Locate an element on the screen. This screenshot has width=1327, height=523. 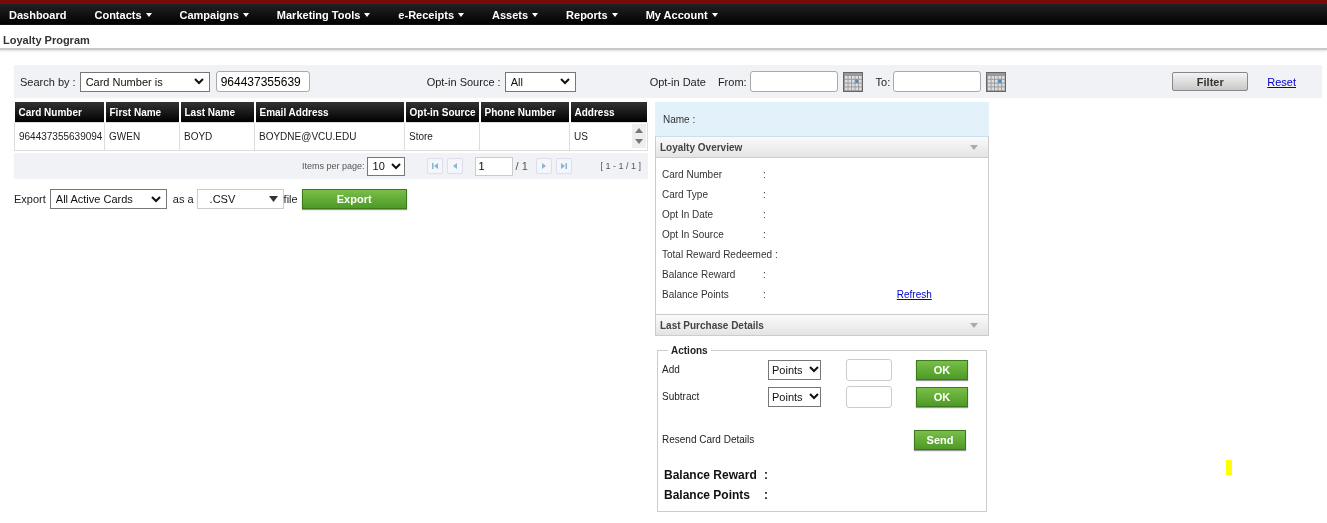
from-label: From: is located at coordinates (732, 81).